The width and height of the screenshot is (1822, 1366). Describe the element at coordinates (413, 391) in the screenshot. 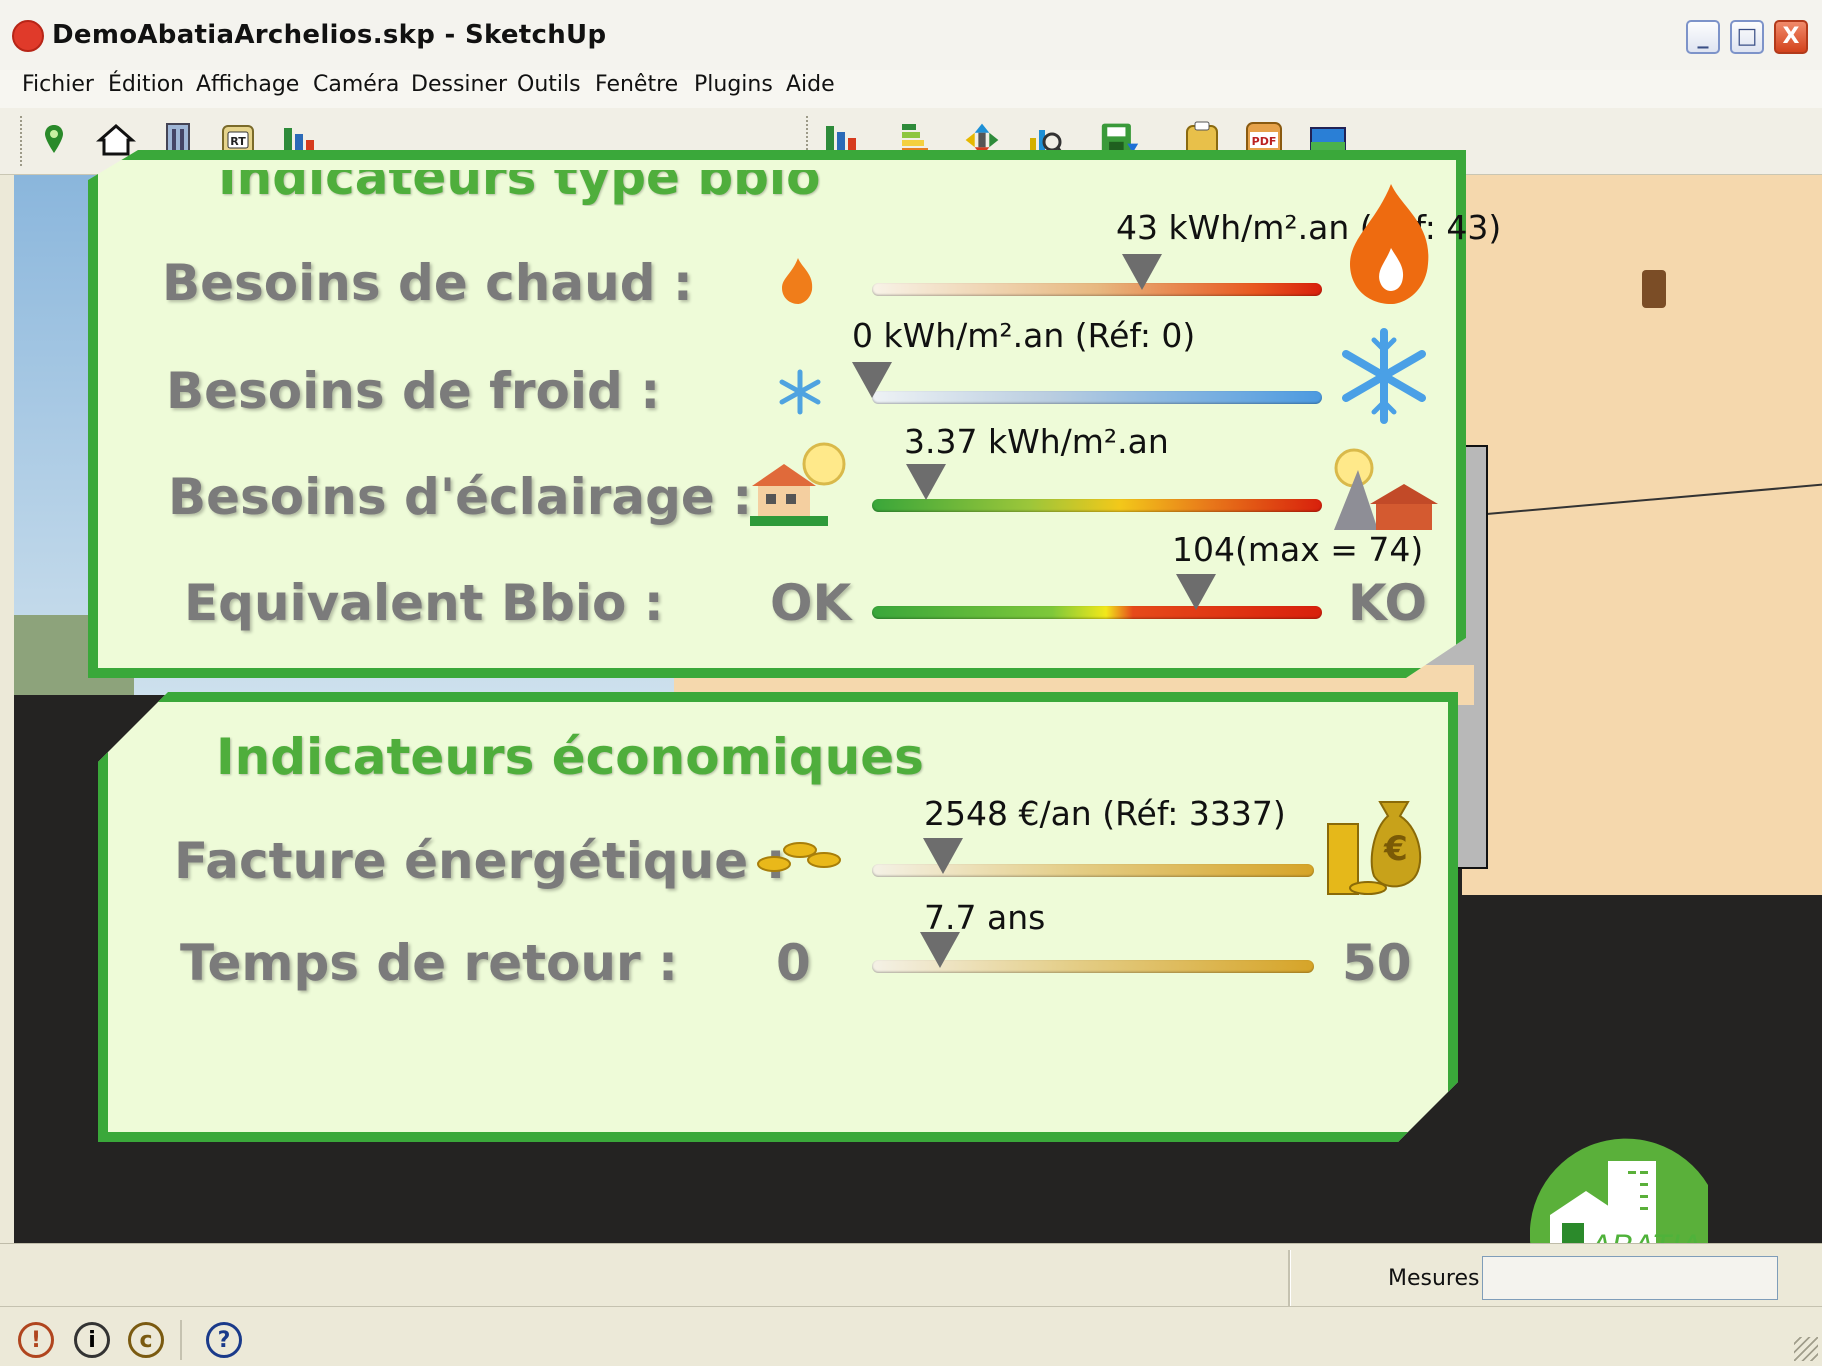

I see `cooling-needs-label: Besoins de froid :` at that location.